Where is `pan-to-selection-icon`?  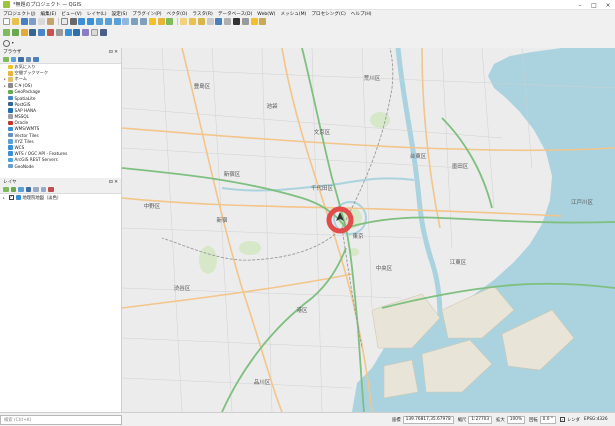 pan-to-selection-icon is located at coordinates (73, 21).